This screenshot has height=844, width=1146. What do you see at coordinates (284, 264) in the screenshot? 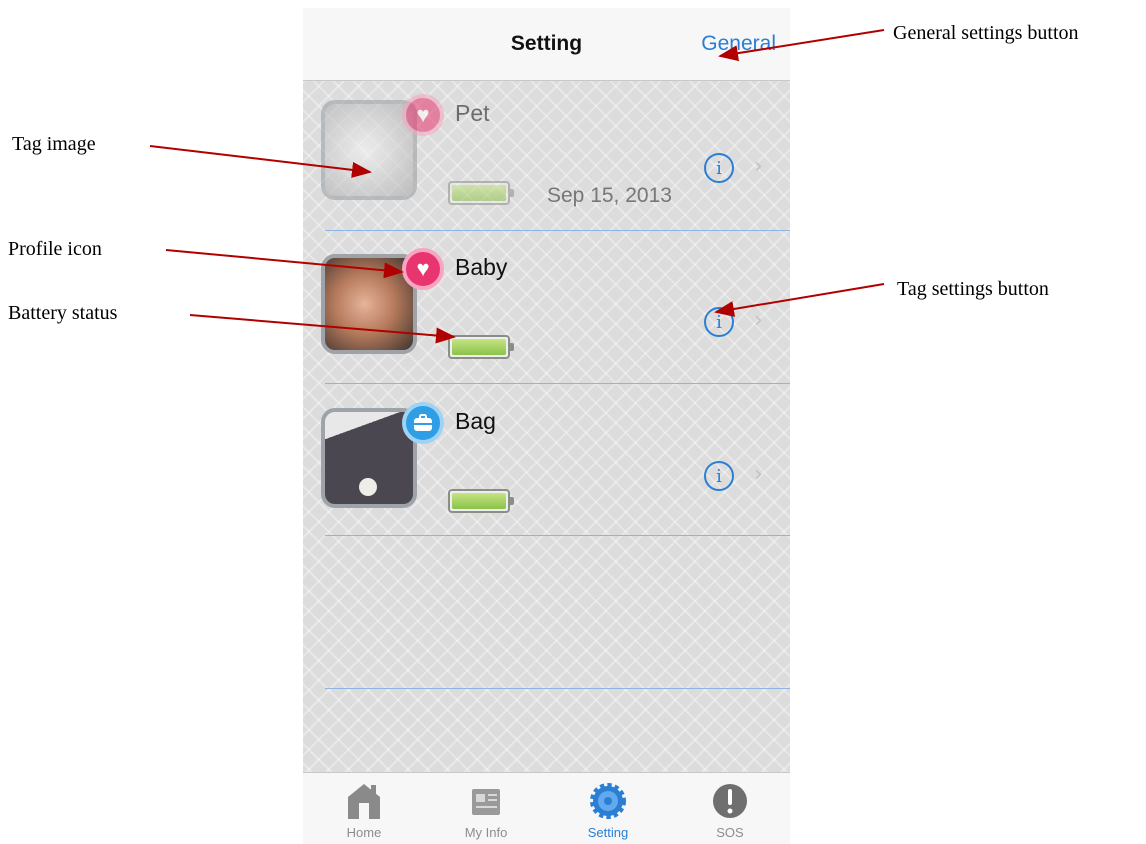
I see `arrow-profile-icon` at bounding box center [284, 264].